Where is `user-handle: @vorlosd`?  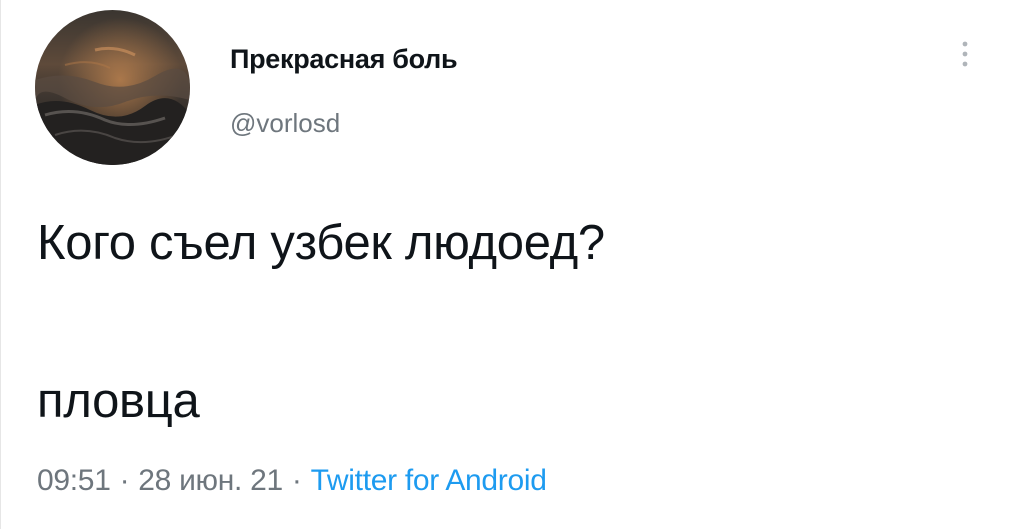
user-handle: @vorlosd is located at coordinates (343, 123).